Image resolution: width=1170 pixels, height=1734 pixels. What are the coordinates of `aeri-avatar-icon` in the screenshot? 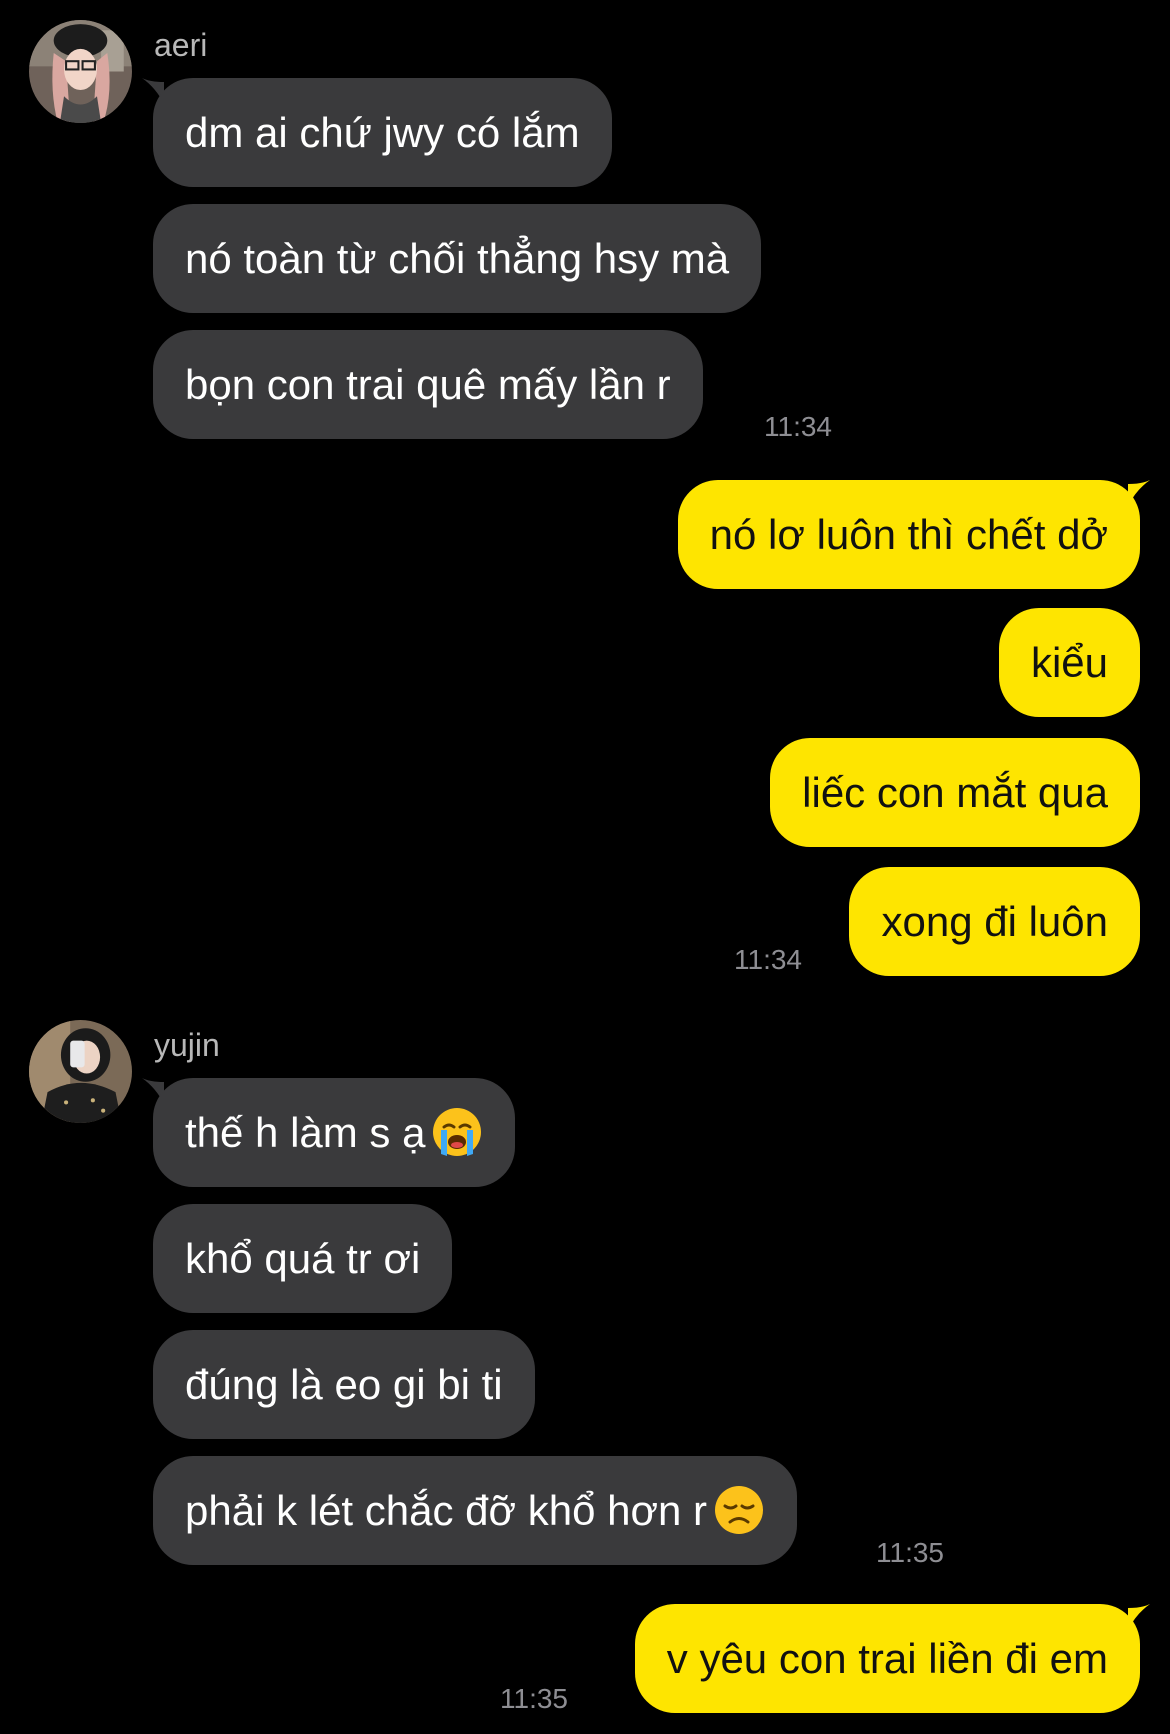 It's located at (80, 71).